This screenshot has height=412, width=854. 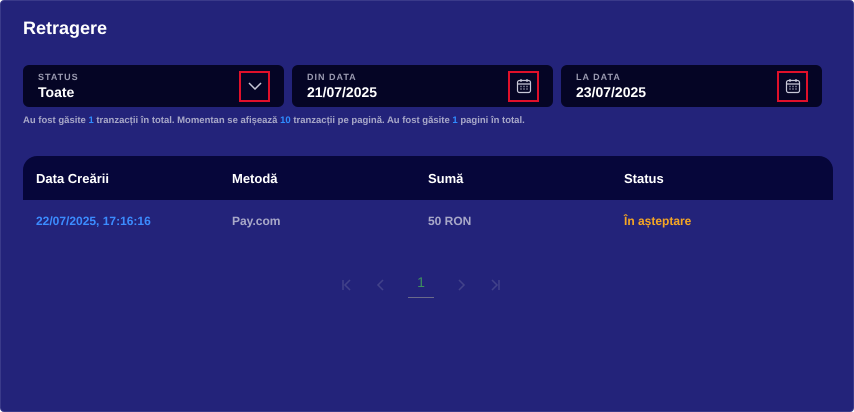 I want to click on field-value: Toate, so click(x=57, y=91).